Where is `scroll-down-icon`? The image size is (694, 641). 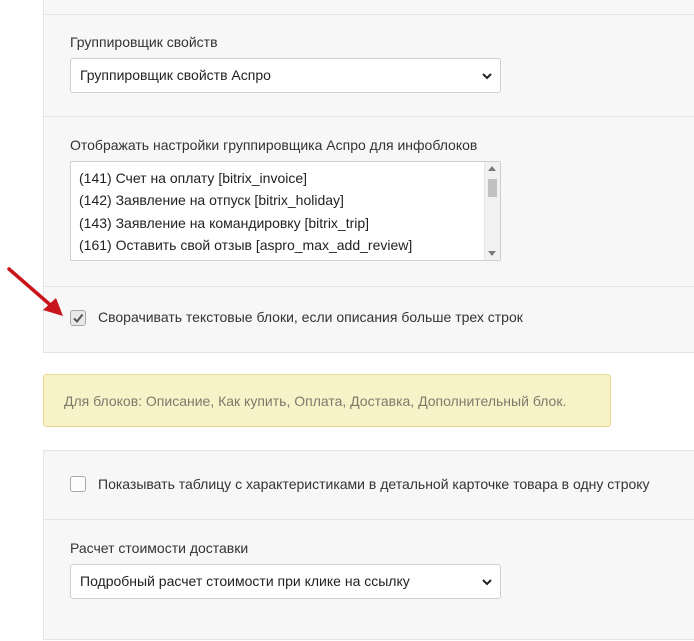 scroll-down-icon is located at coordinates (492, 253).